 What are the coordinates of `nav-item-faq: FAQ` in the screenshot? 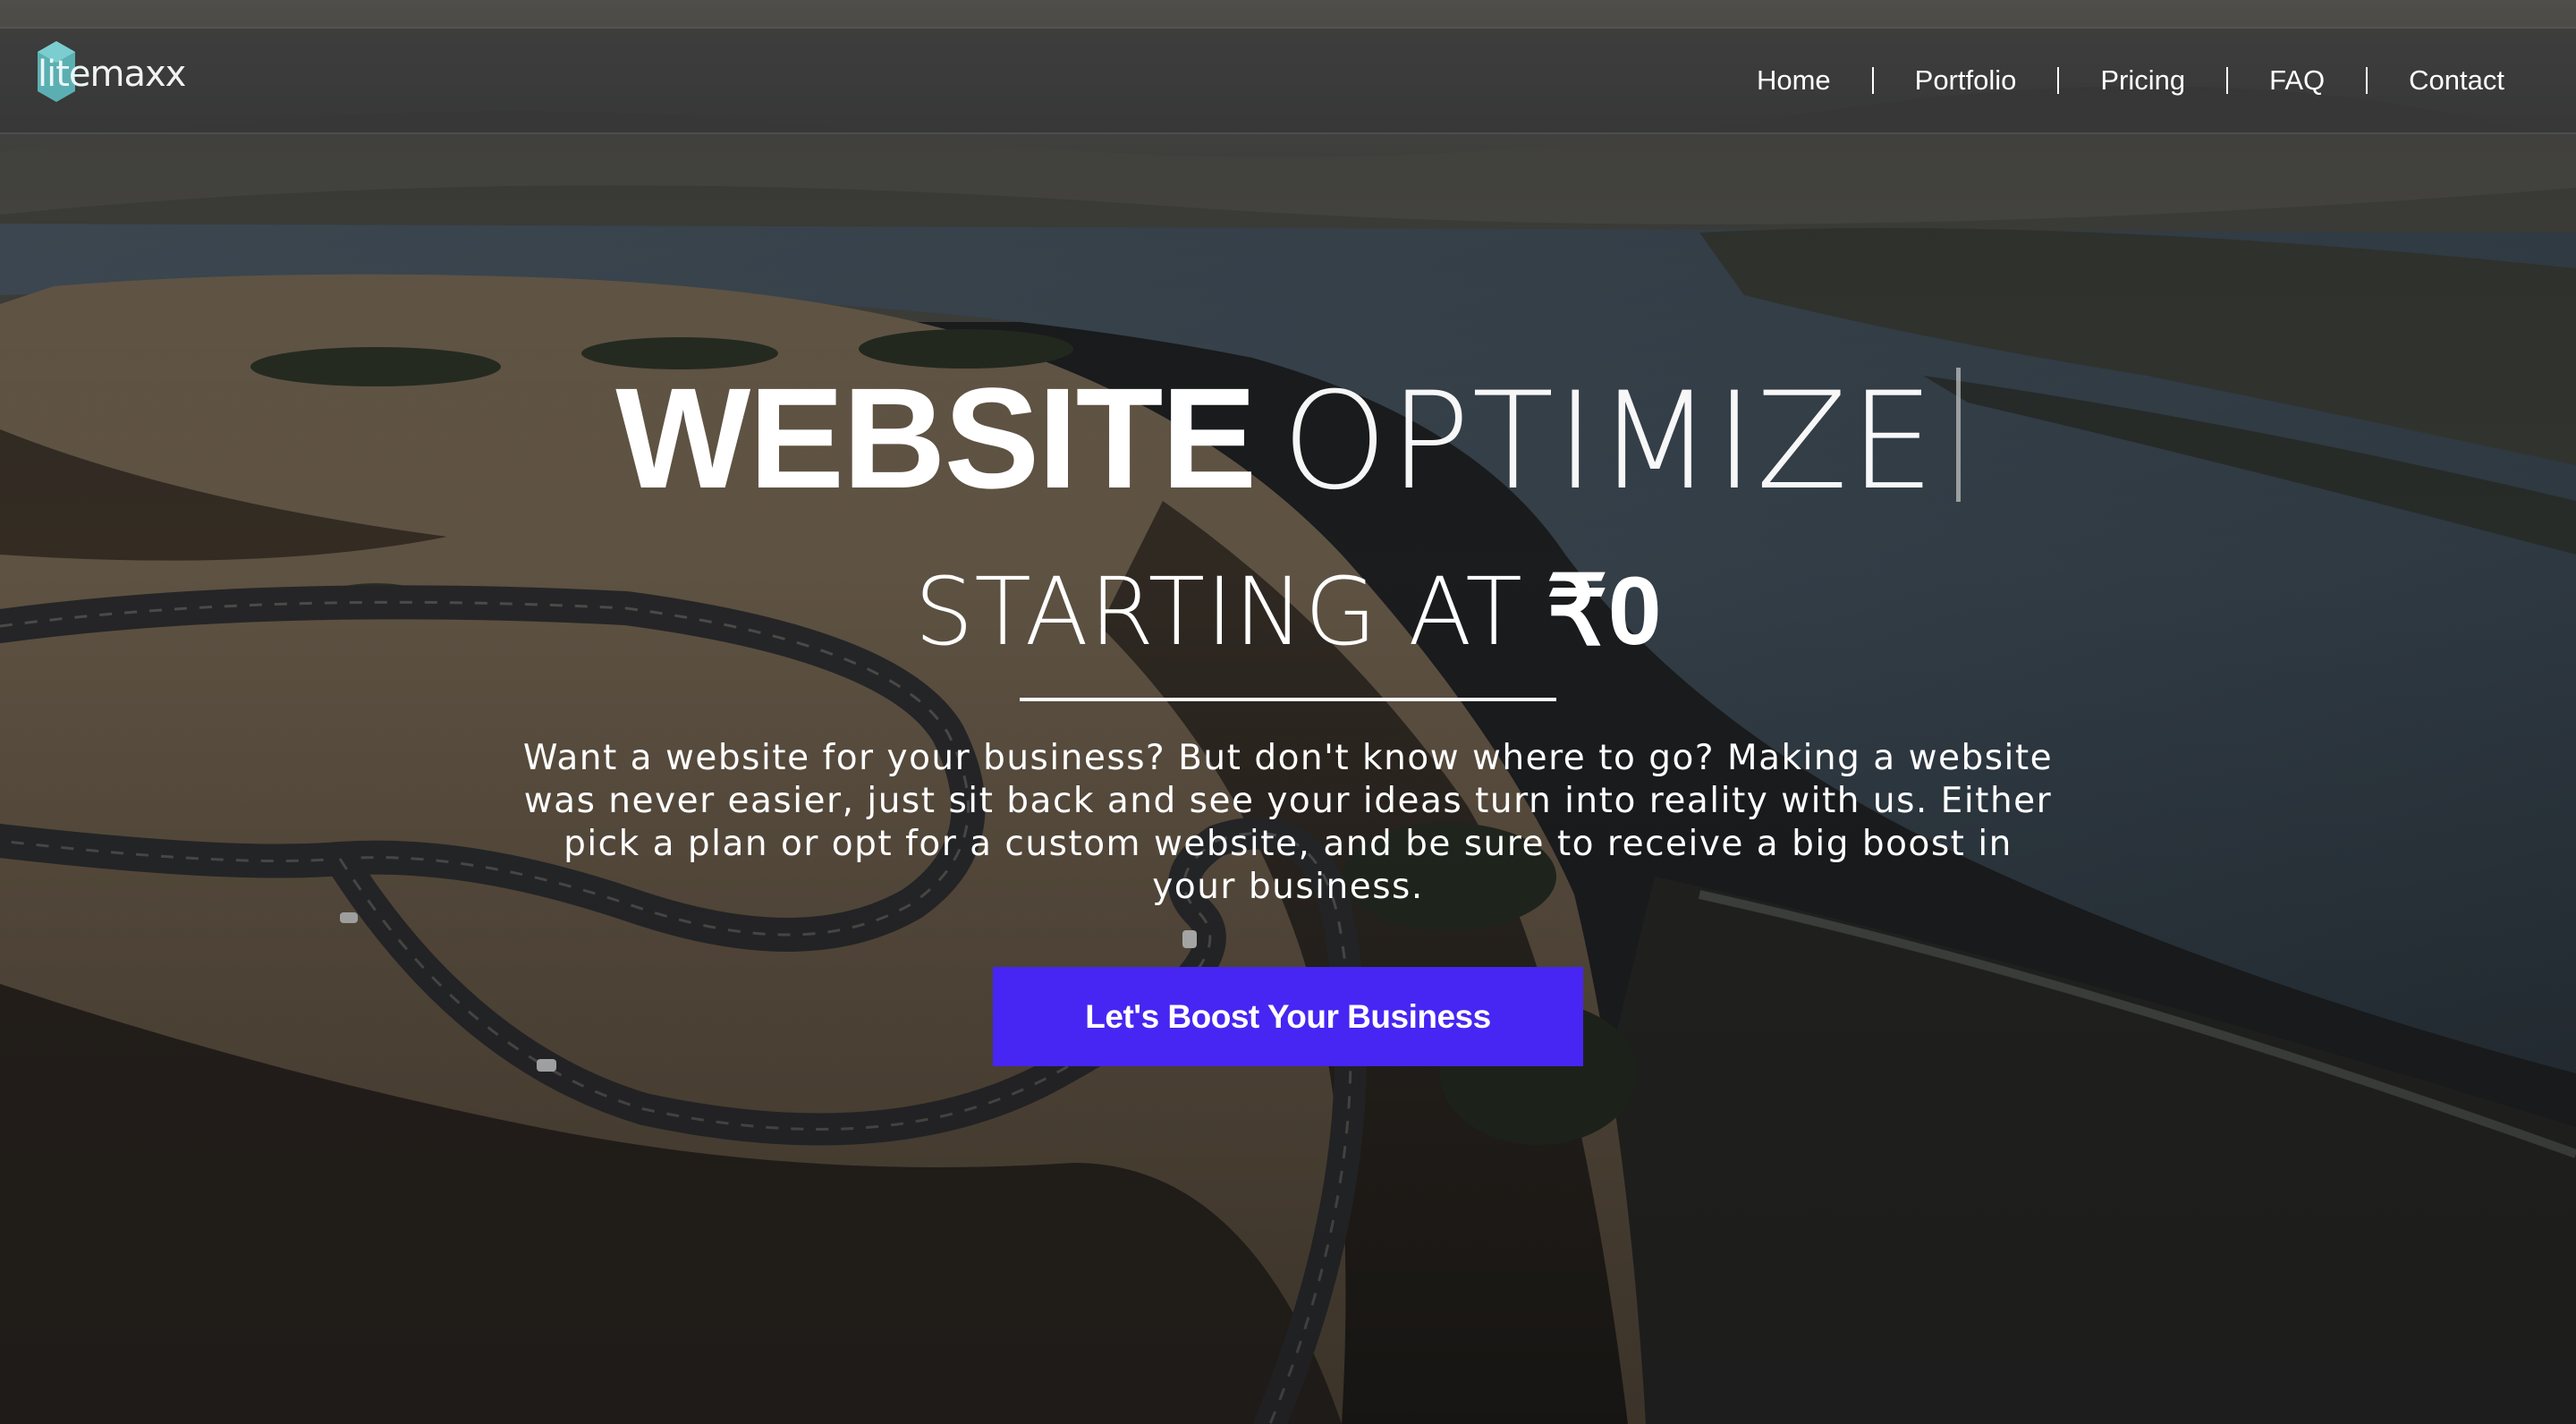 It's located at (2298, 80).